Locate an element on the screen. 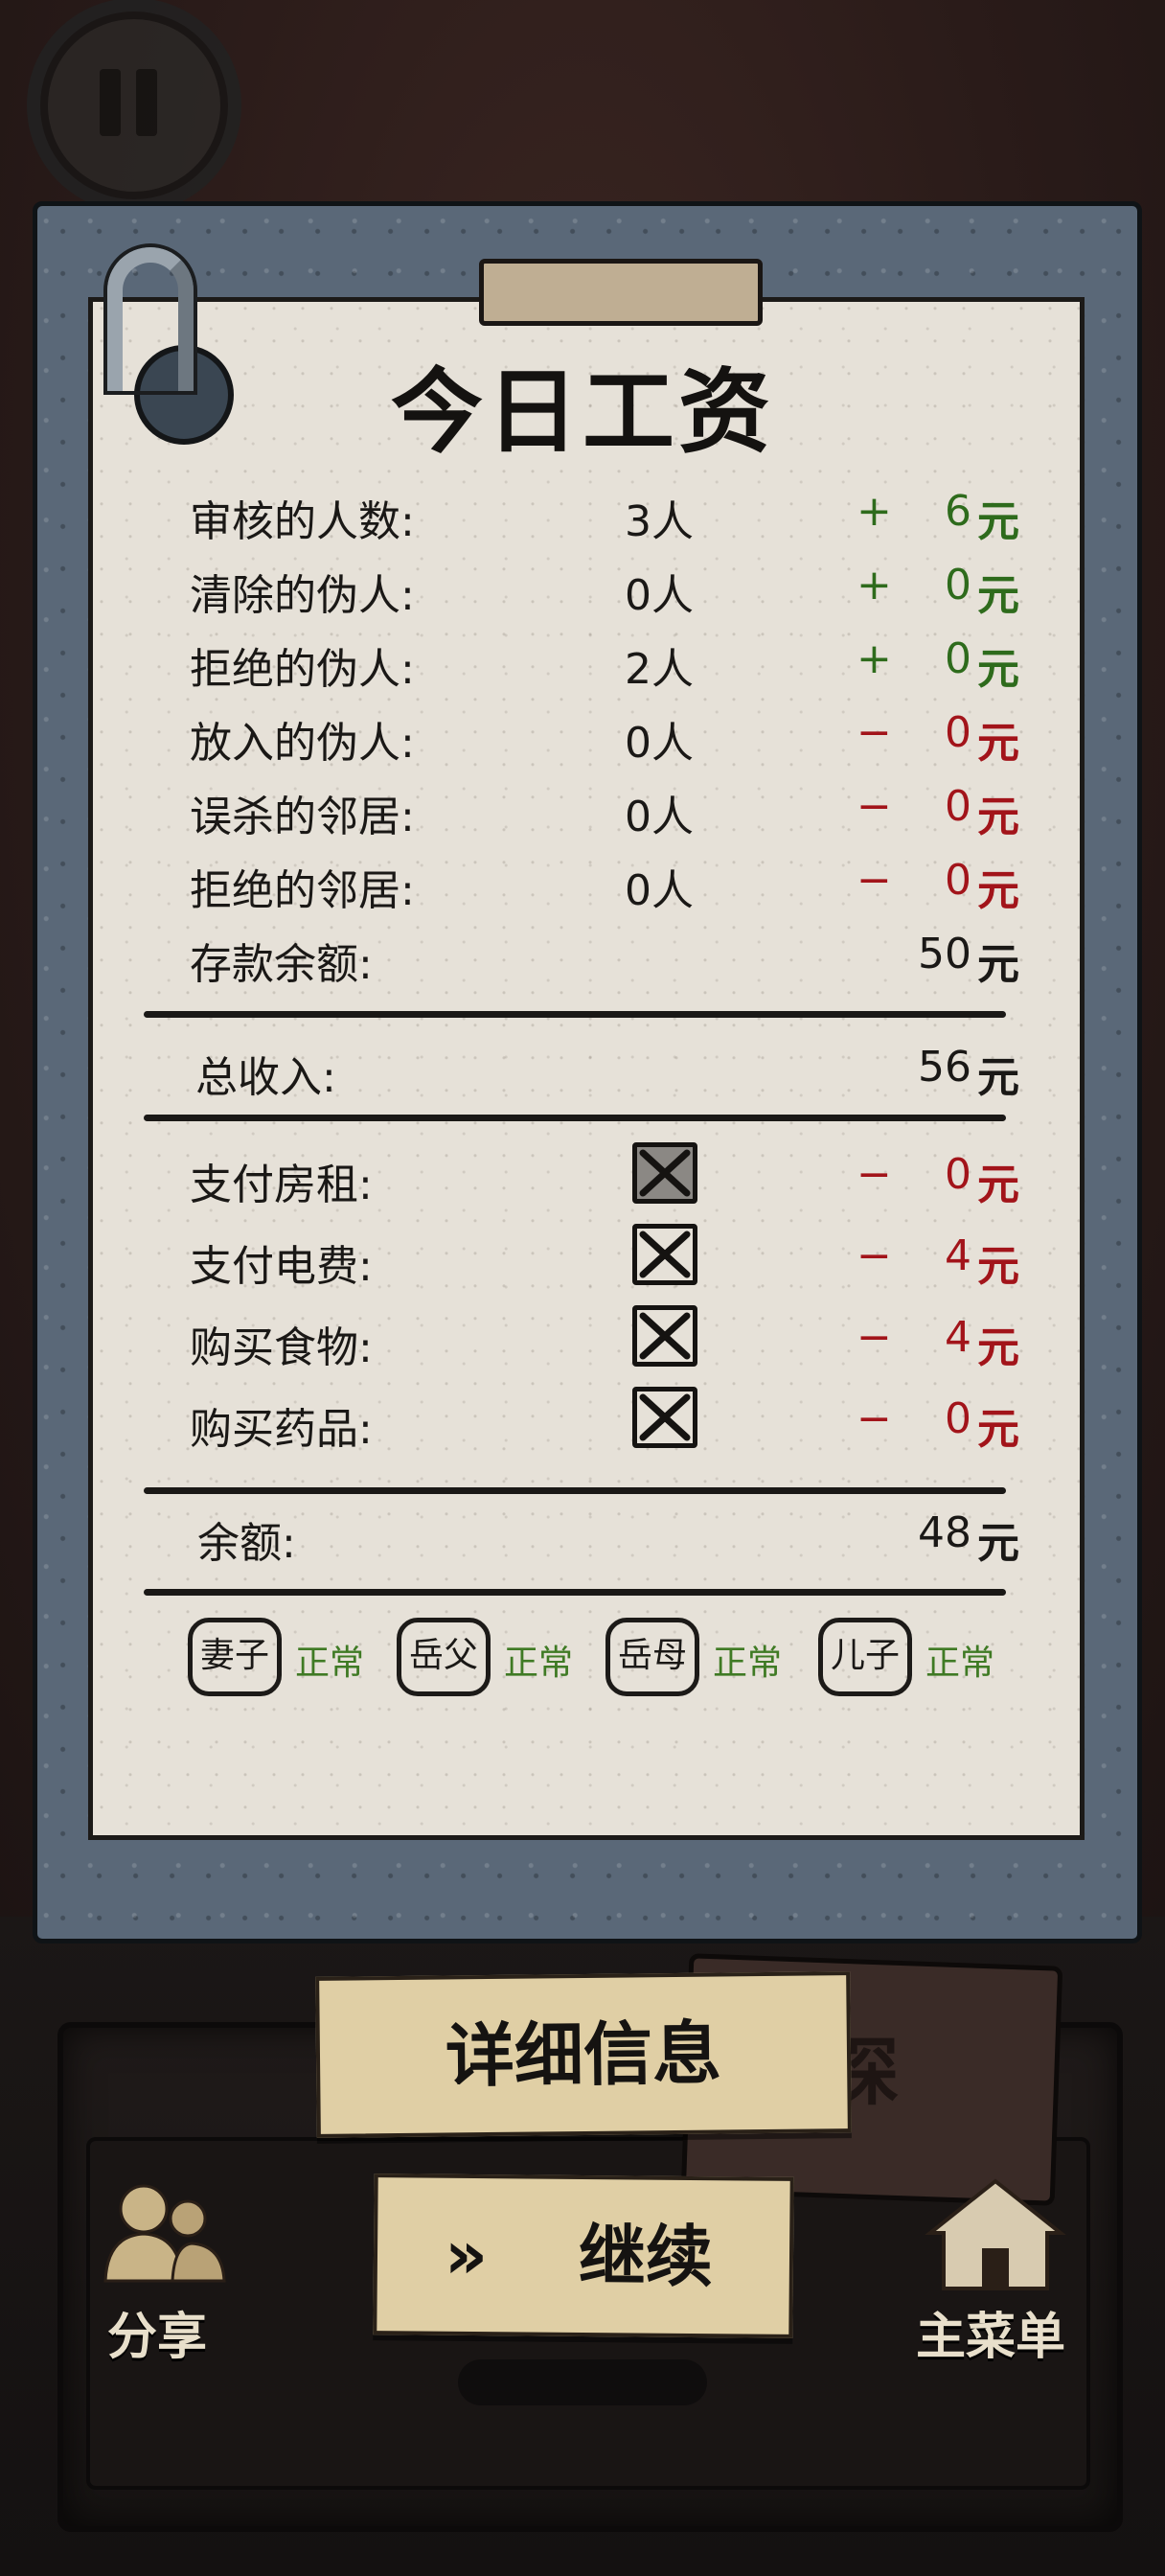  expense-row: 支付电费: − 4 元 is located at coordinates (607, 1263).